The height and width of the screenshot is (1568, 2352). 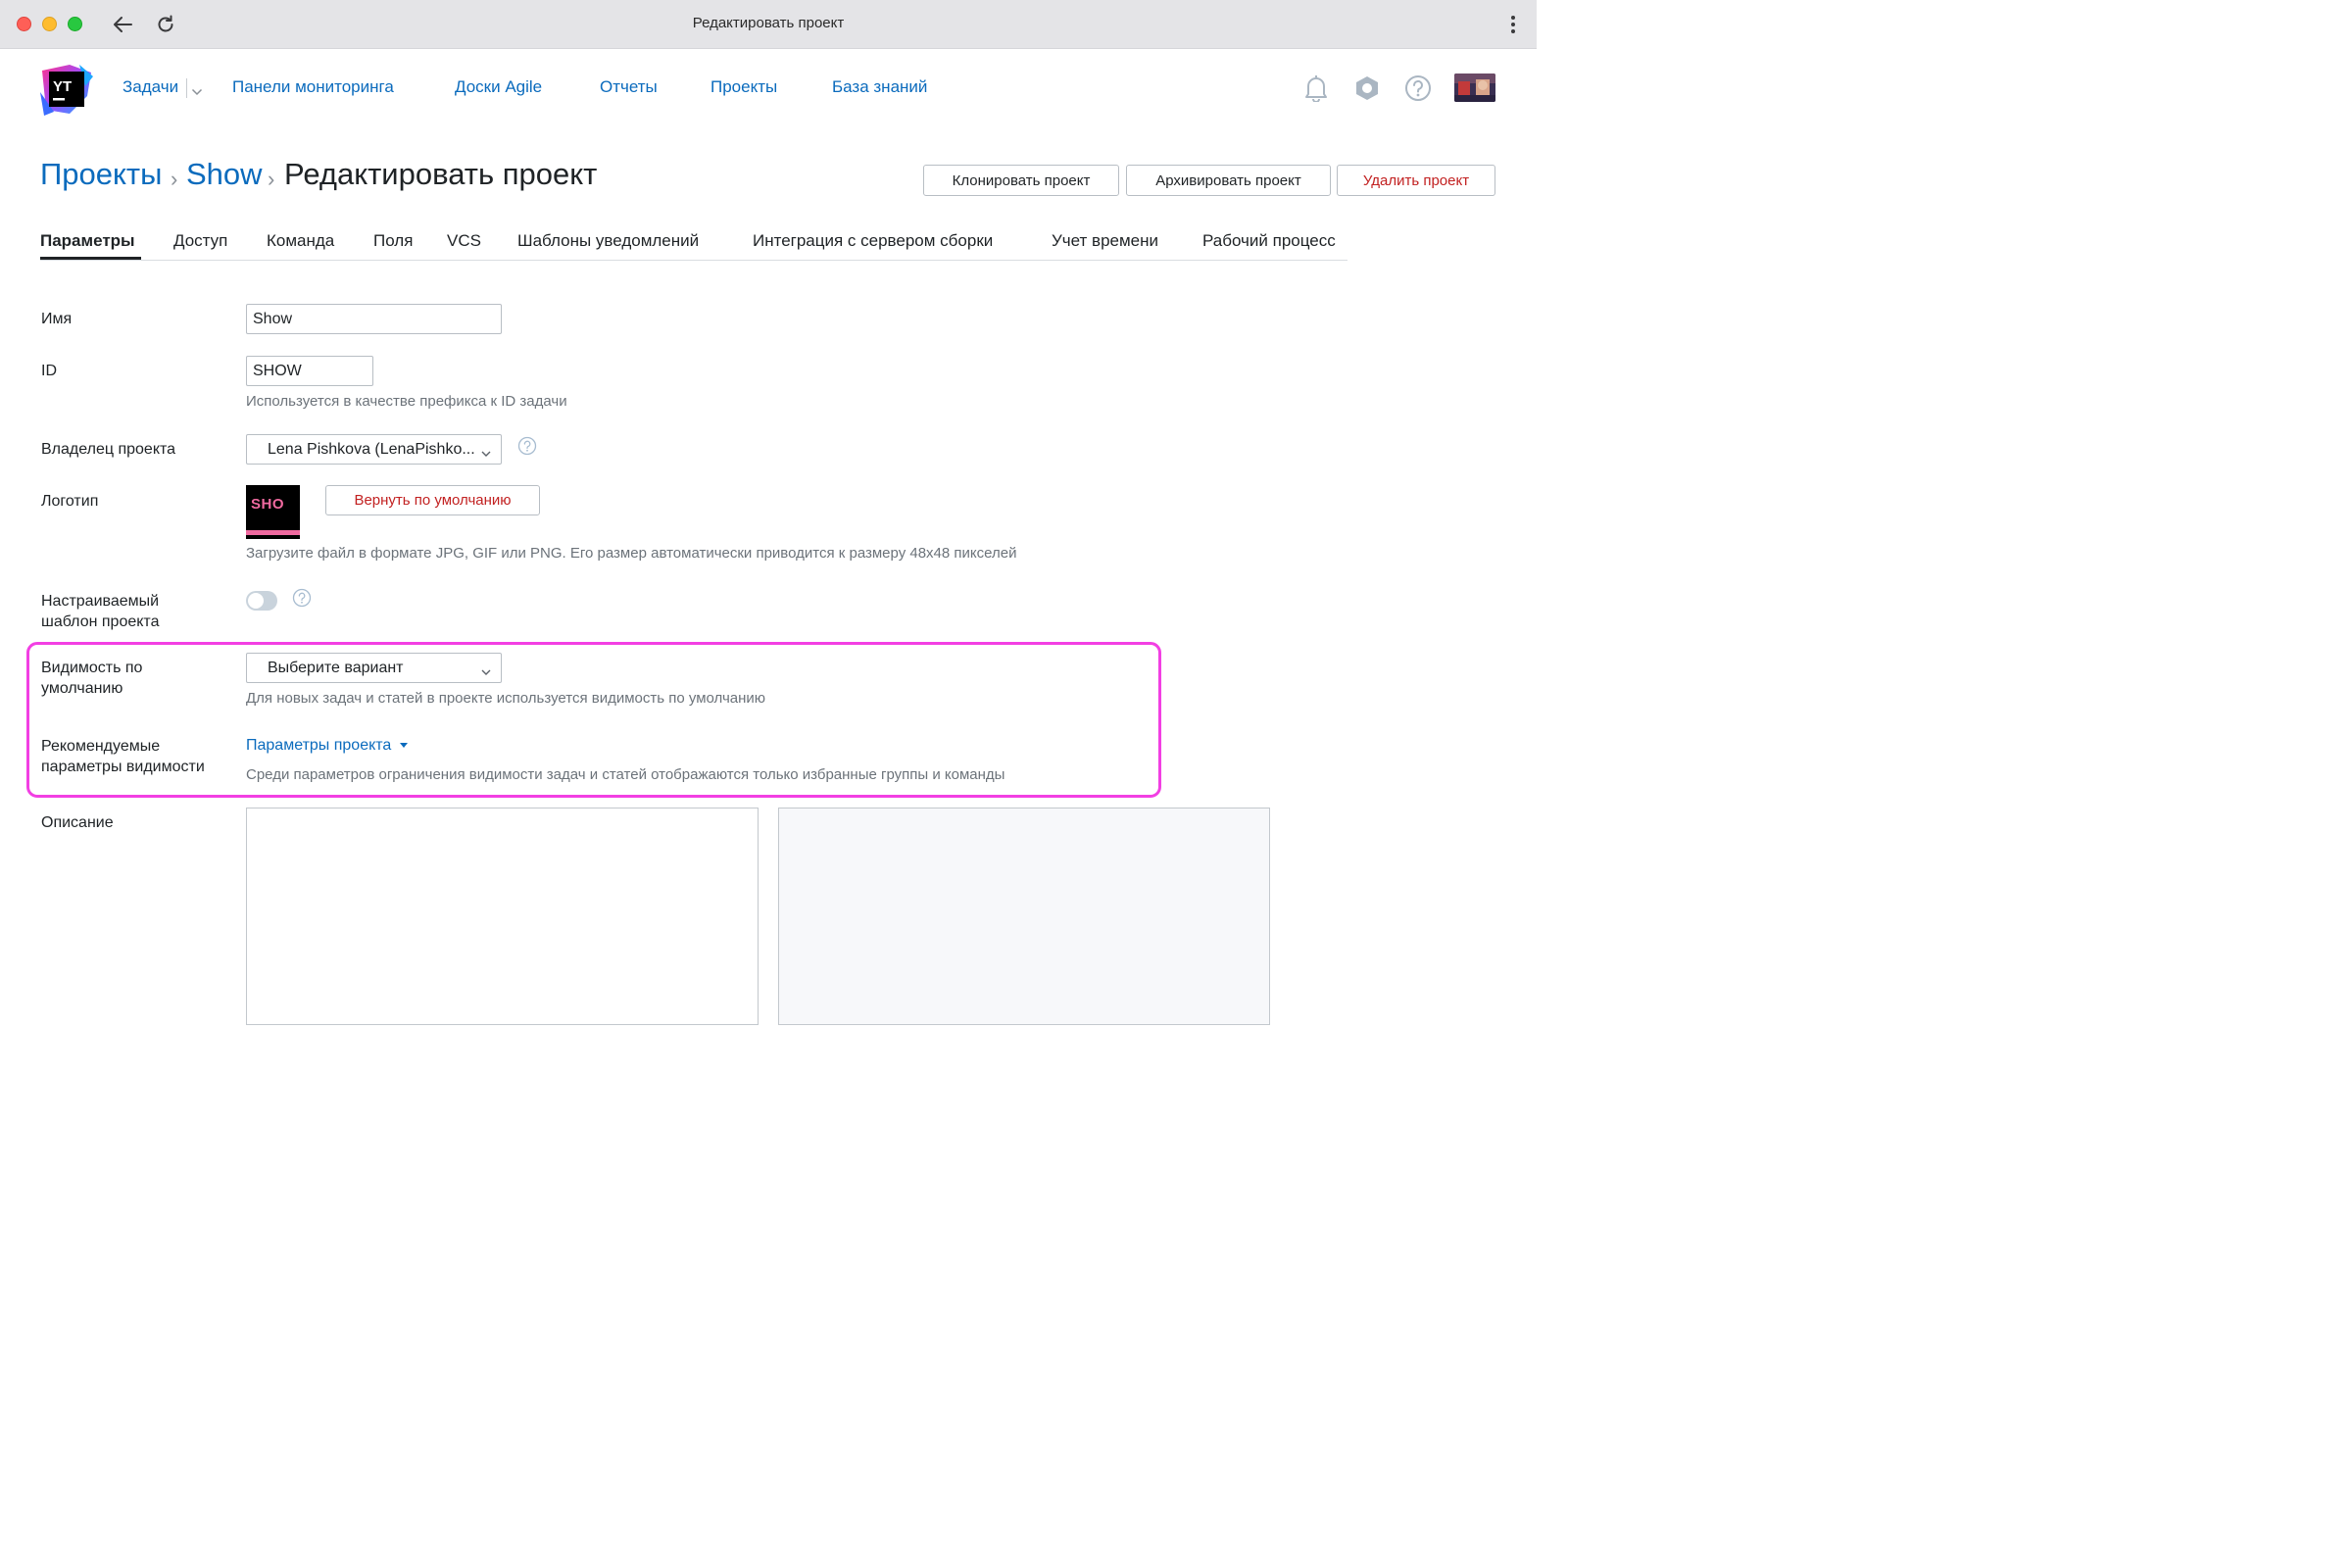 What do you see at coordinates (77, 822) in the screenshot?
I see `description-label: Описание` at bounding box center [77, 822].